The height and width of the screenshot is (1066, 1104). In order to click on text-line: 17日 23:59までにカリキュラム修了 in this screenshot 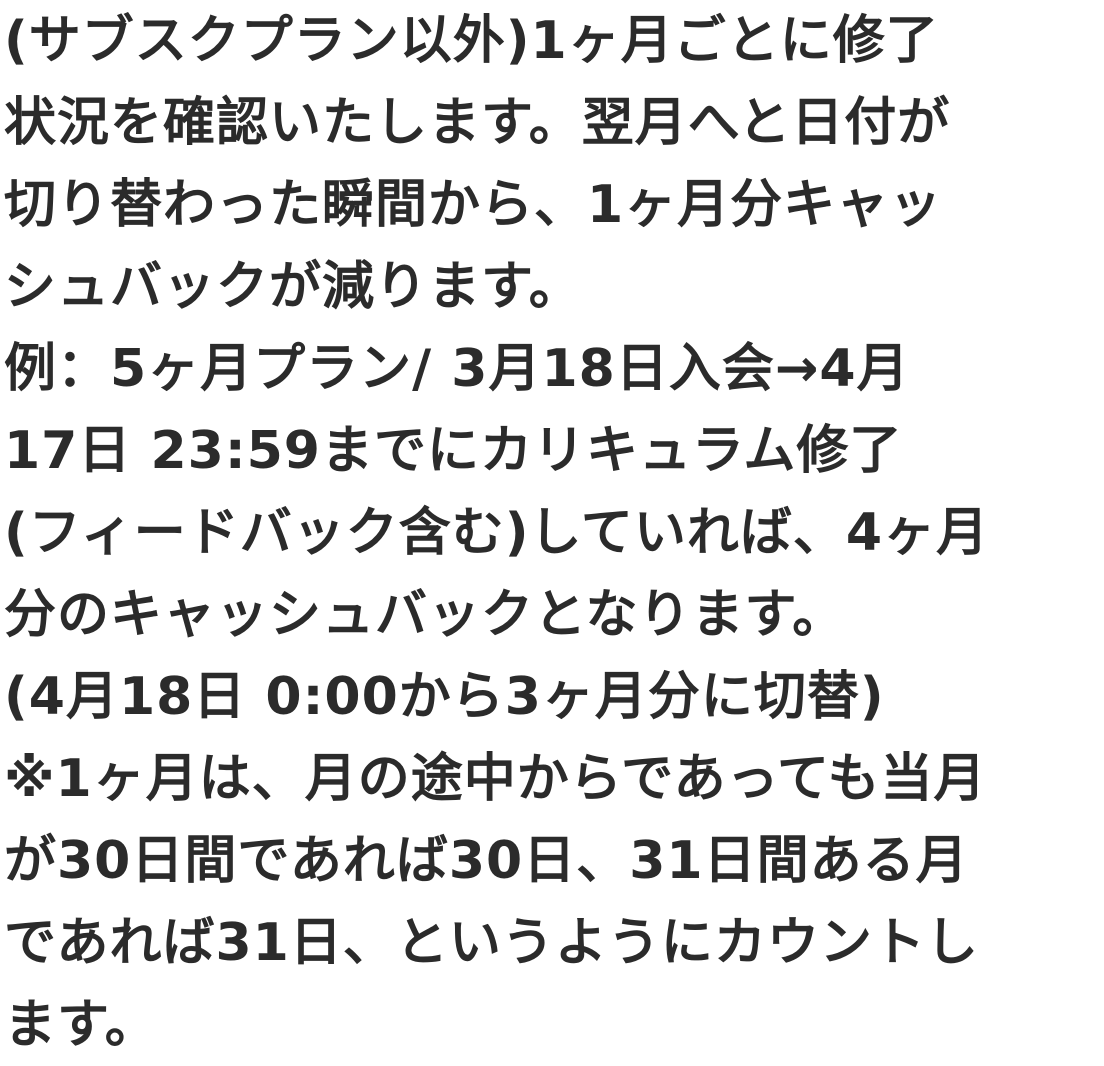, I will do `click(453, 451)`.